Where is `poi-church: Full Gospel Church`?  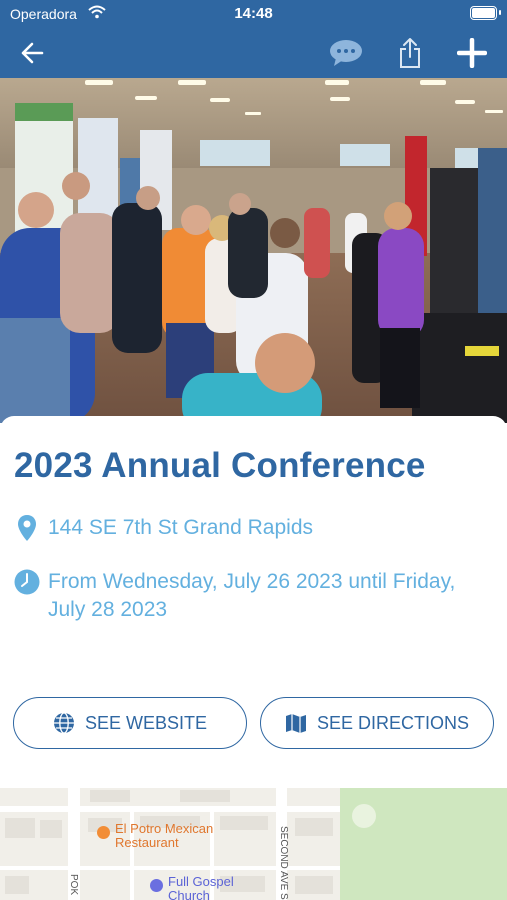 poi-church: Full Gospel Church is located at coordinates (206, 887).